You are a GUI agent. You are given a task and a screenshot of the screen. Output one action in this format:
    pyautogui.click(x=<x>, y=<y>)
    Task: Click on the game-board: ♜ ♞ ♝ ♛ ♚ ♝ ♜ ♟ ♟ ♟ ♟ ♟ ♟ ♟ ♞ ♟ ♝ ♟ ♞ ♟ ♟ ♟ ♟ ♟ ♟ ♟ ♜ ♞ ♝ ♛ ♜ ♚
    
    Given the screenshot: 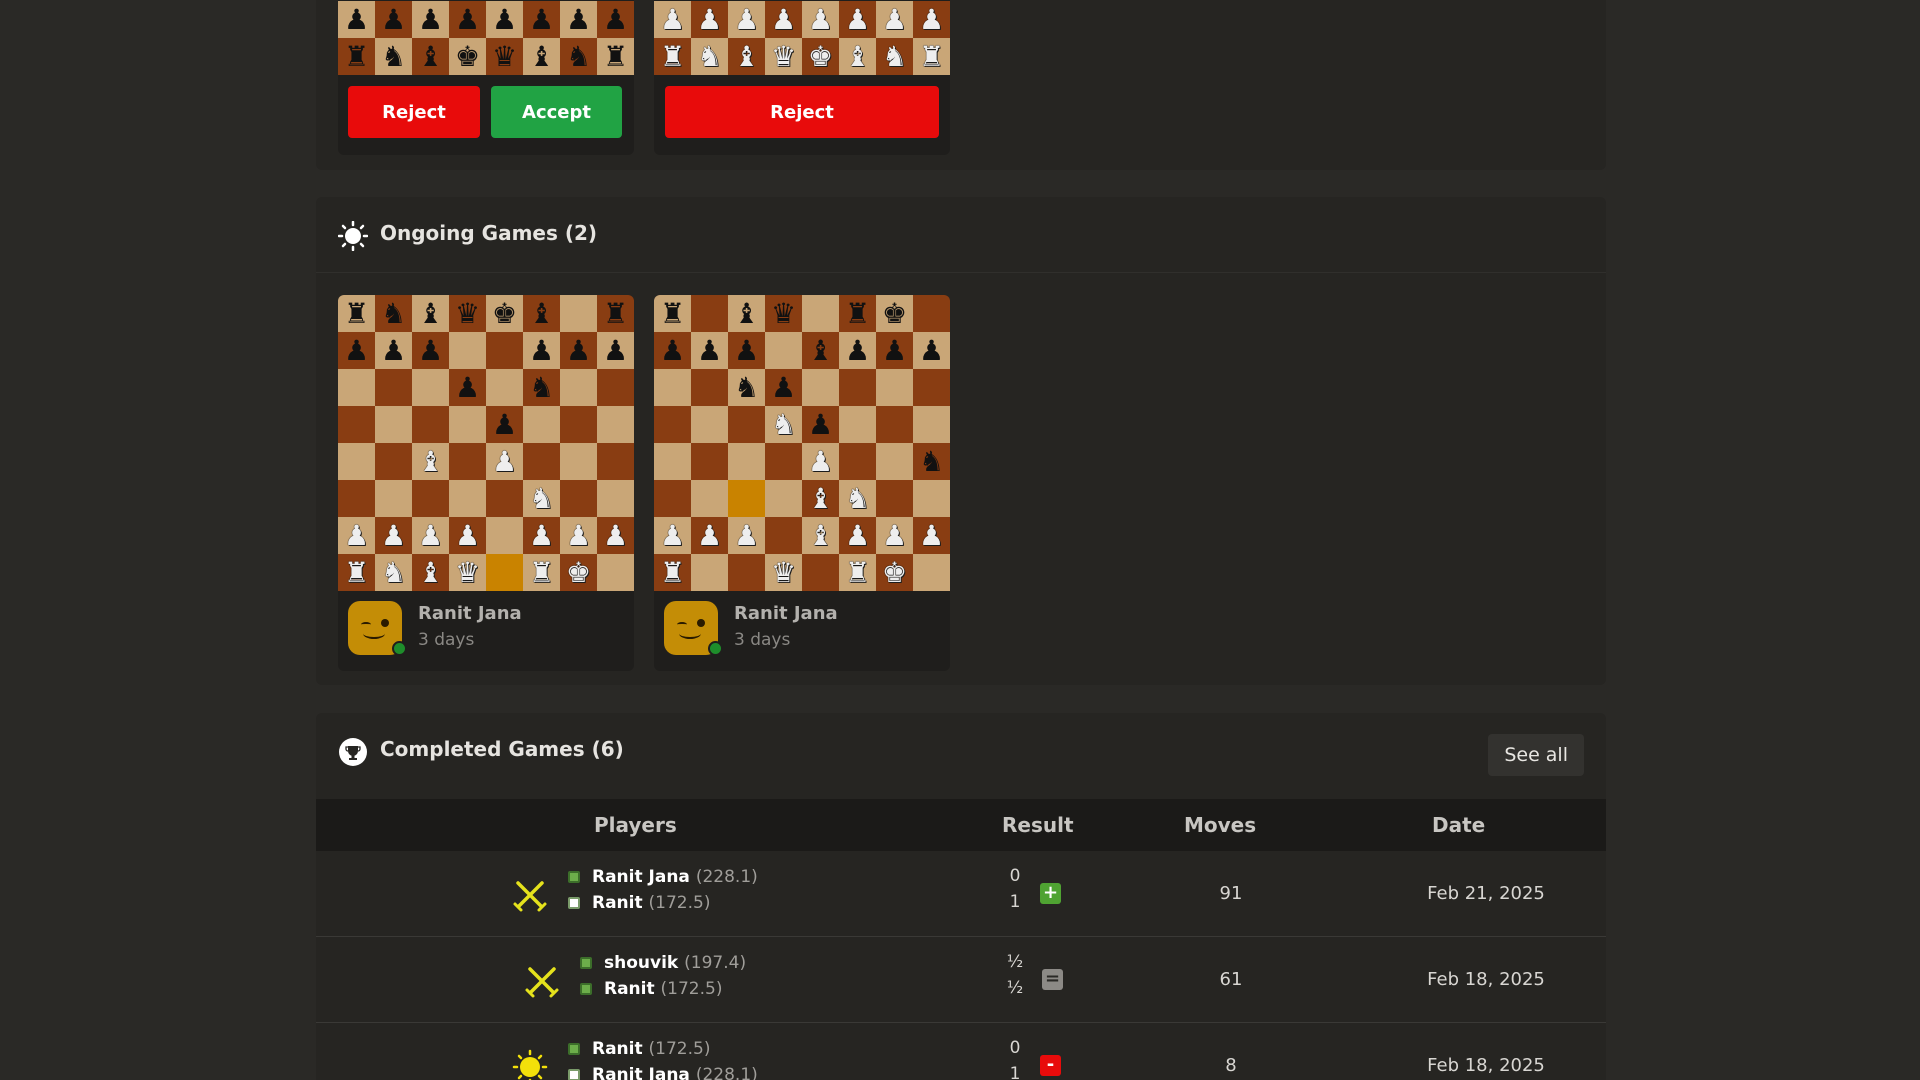 What is the action you would take?
    pyautogui.click(x=486, y=443)
    